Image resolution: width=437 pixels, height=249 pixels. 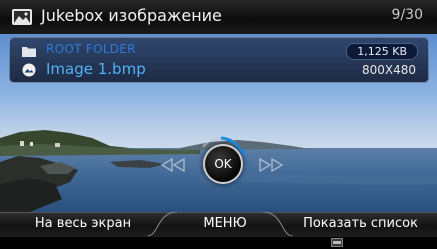 What do you see at coordinates (96, 69) in the screenshot?
I see `file-name: Image 1.bmp` at bounding box center [96, 69].